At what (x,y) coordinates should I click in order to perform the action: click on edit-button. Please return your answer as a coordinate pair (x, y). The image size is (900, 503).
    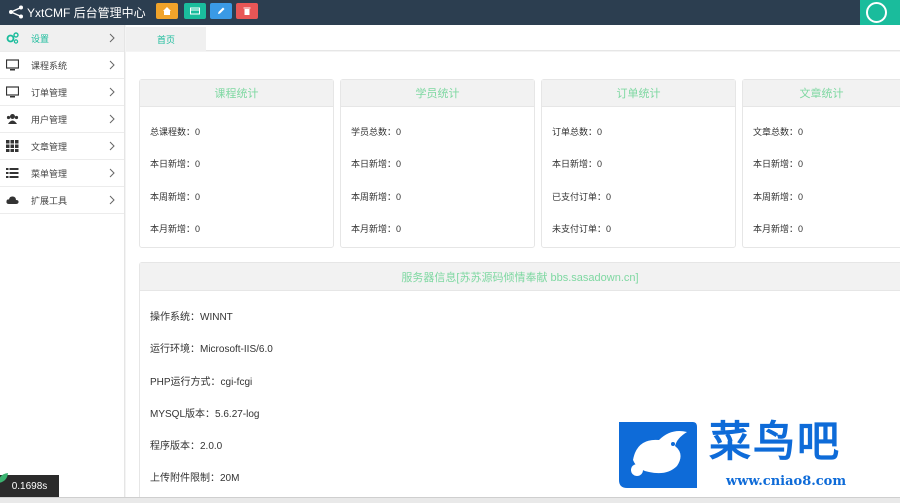
    Looking at the image, I should click on (221, 11).